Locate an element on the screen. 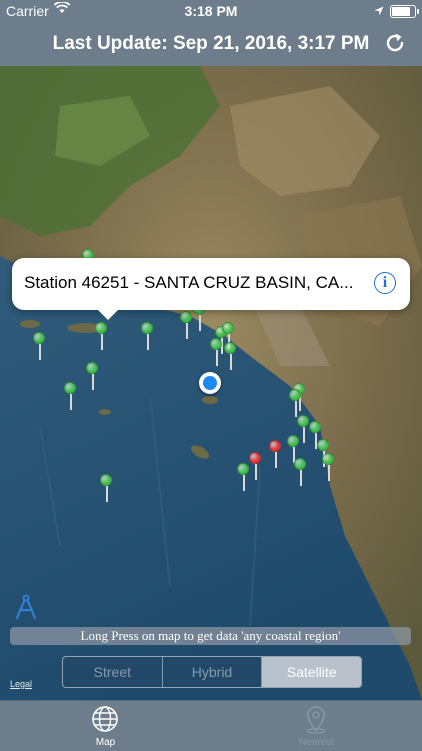 The image size is (422, 751). tab-map: Map is located at coordinates (105, 726).